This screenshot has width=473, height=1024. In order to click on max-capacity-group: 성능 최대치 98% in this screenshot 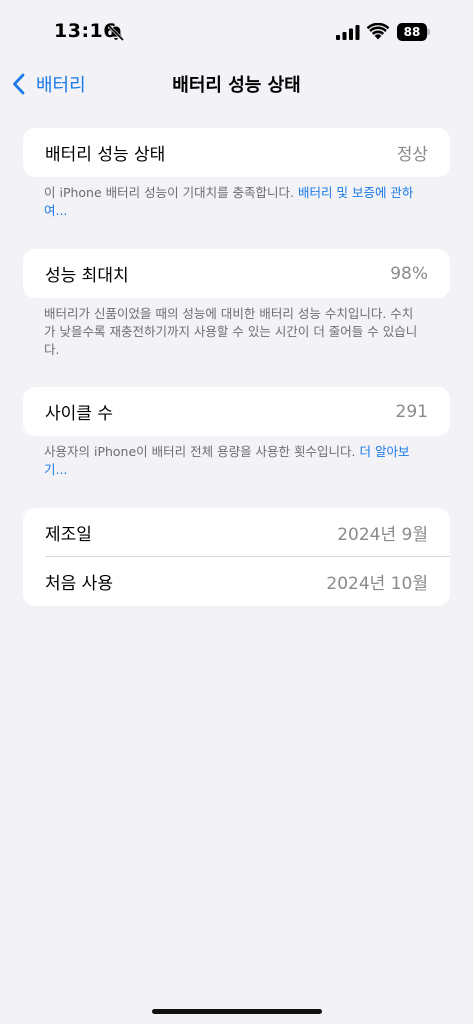, I will do `click(236, 273)`.